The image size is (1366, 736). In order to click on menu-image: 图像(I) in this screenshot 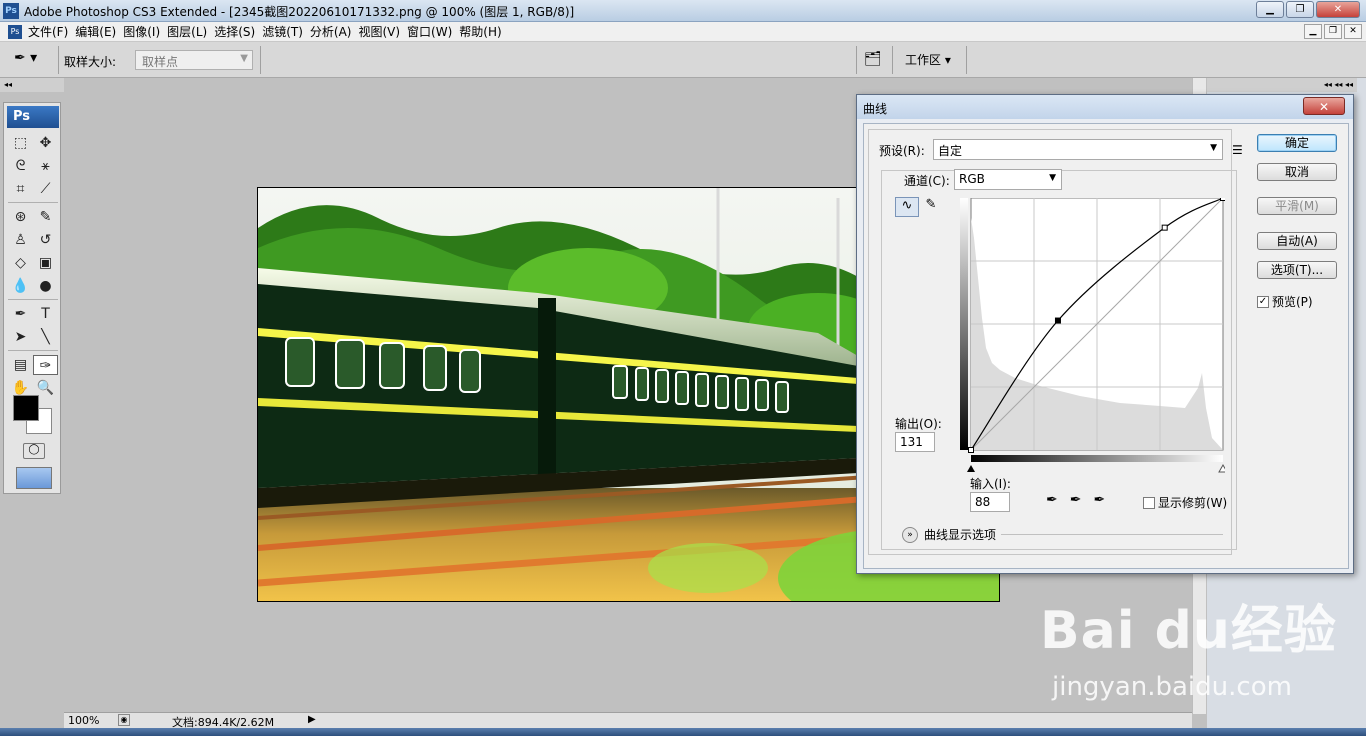, I will do `click(145, 31)`.